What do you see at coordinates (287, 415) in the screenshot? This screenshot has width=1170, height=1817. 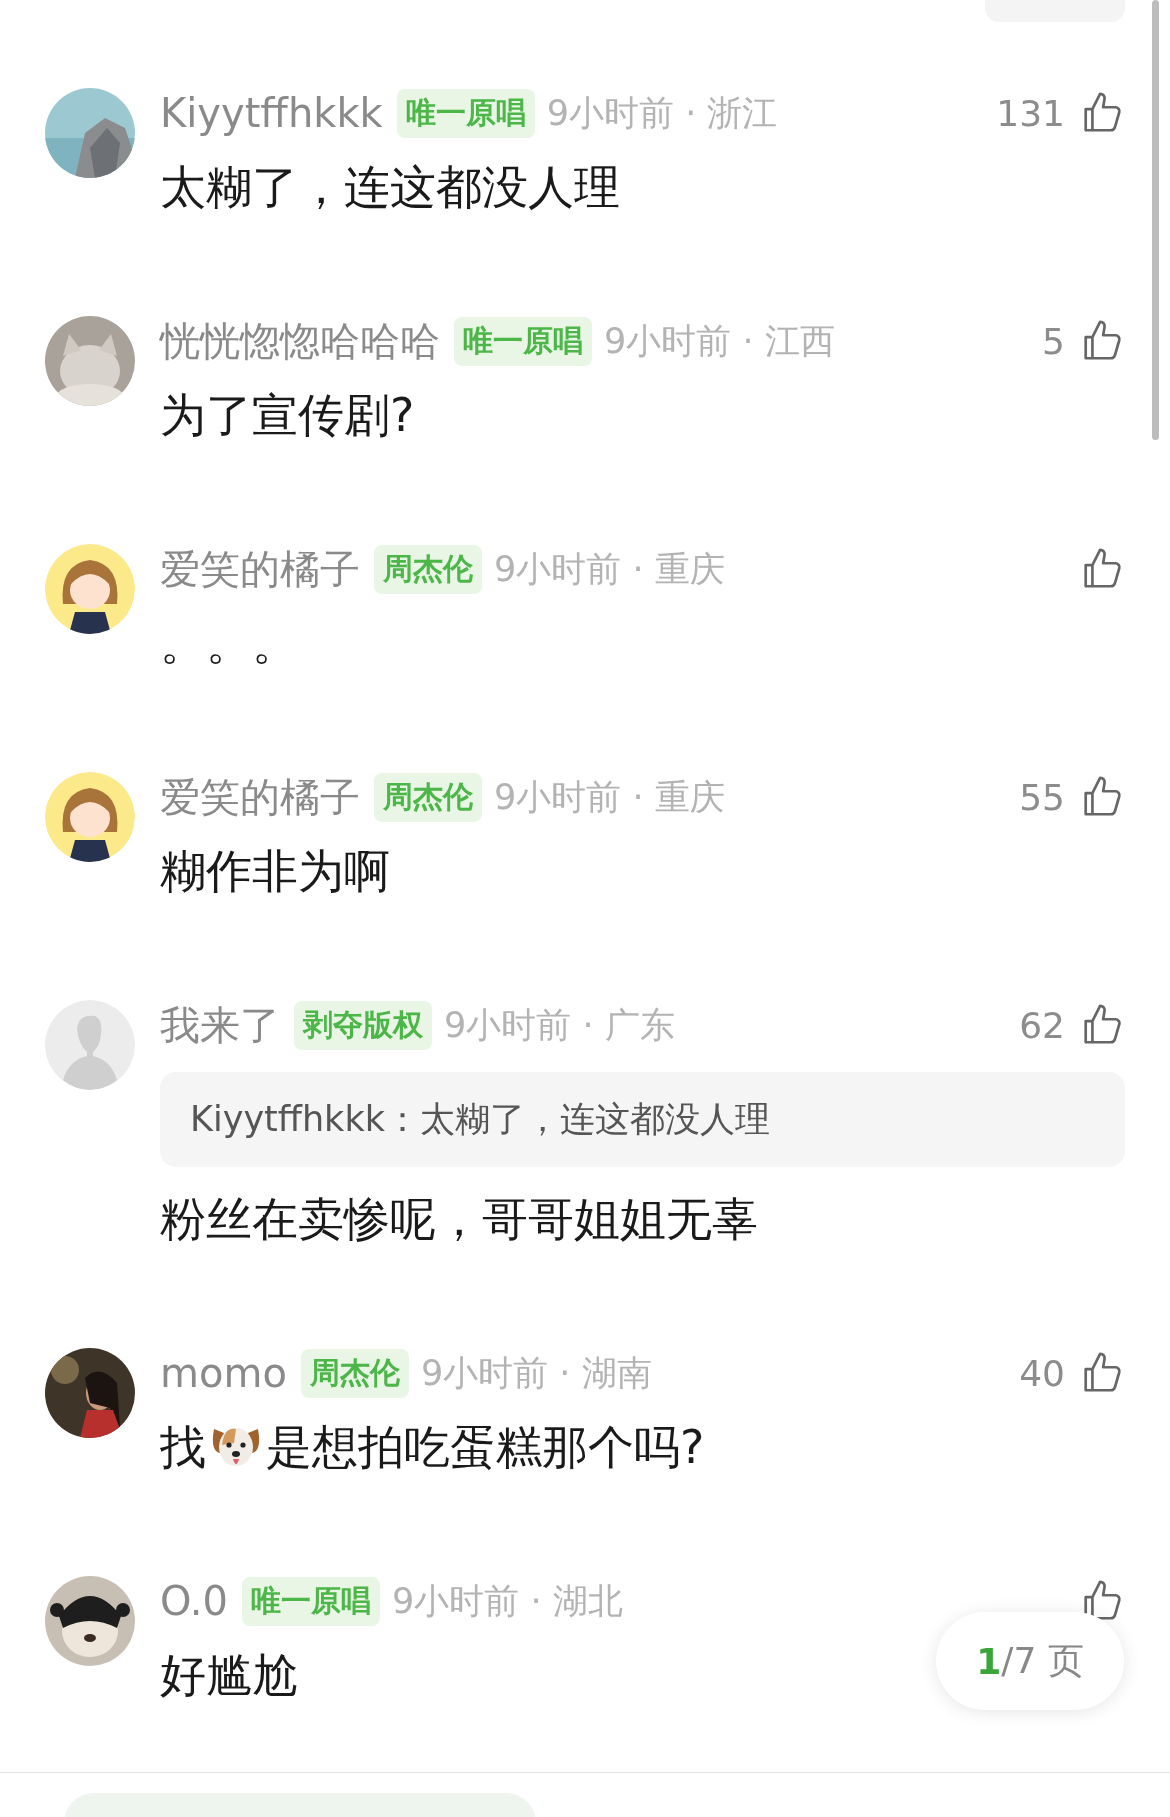 I see `comment-text: 为了宣传剧?` at bounding box center [287, 415].